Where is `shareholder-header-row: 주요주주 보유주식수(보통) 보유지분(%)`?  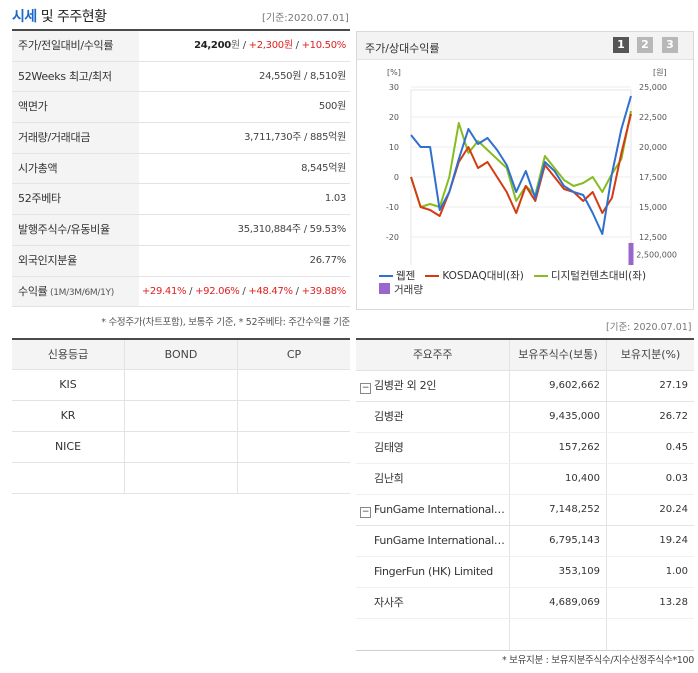
shareholder-header-row: 주요주주 보유주식수(보통) 보유지분(%) is located at coordinates (525, 355).